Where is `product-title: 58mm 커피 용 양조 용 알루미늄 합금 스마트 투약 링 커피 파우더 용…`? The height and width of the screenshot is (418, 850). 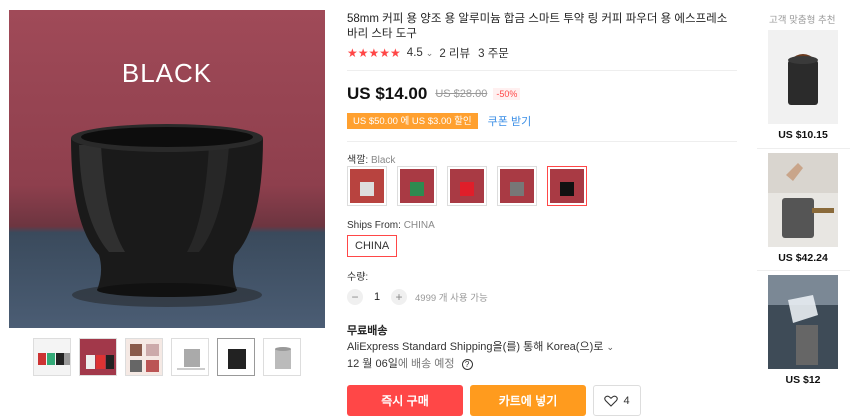
product-title: 58mm 커피 용 양조 용 알루미늄 합금 스마트 투약 링 커피 파우더 용… is located at coordinates (537, 26).